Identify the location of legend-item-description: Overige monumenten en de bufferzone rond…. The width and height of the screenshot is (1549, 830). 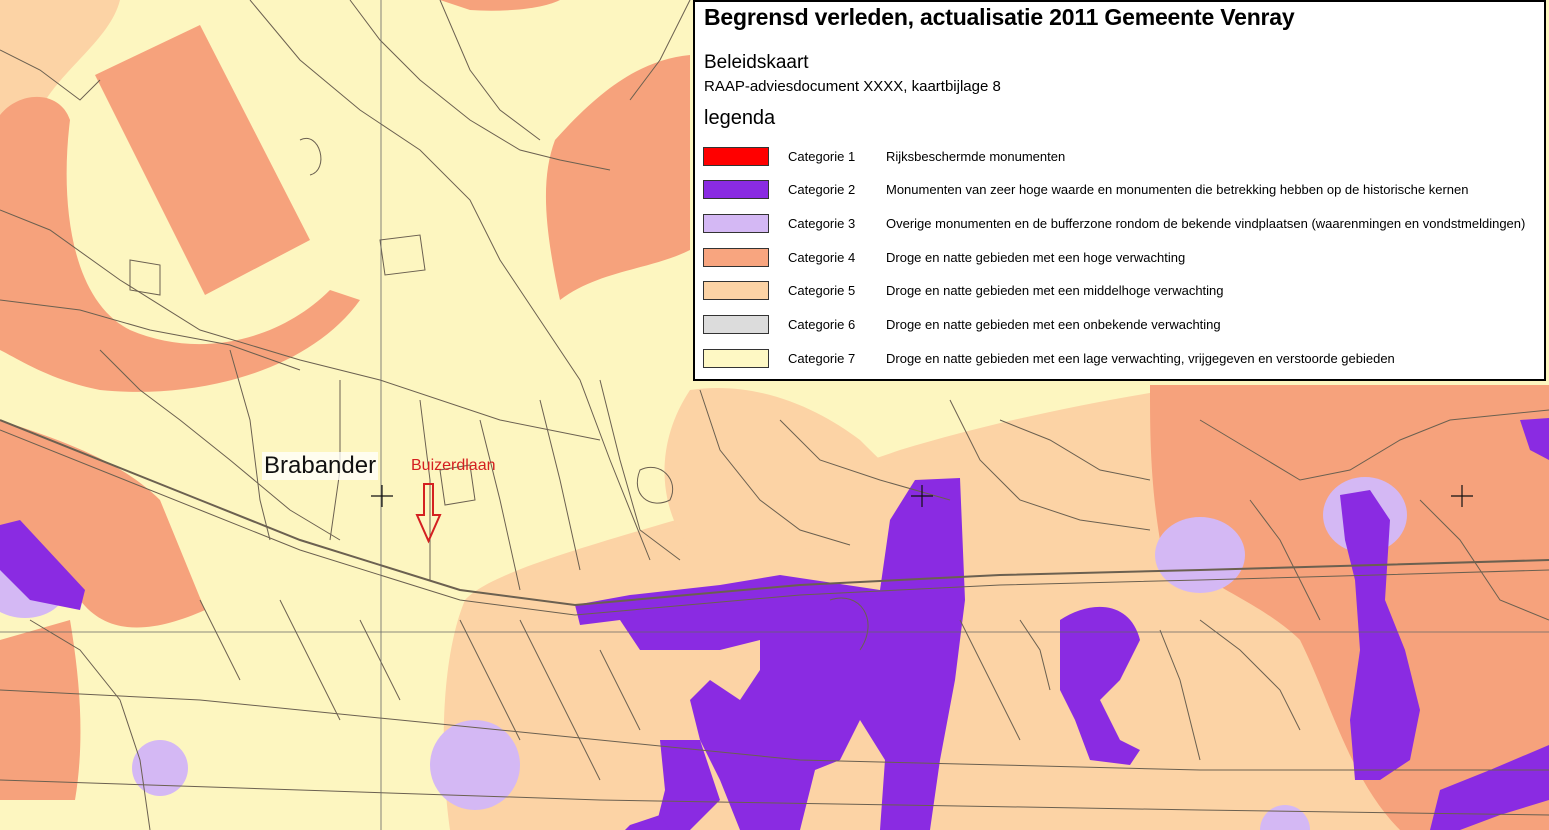
(1206, 223).